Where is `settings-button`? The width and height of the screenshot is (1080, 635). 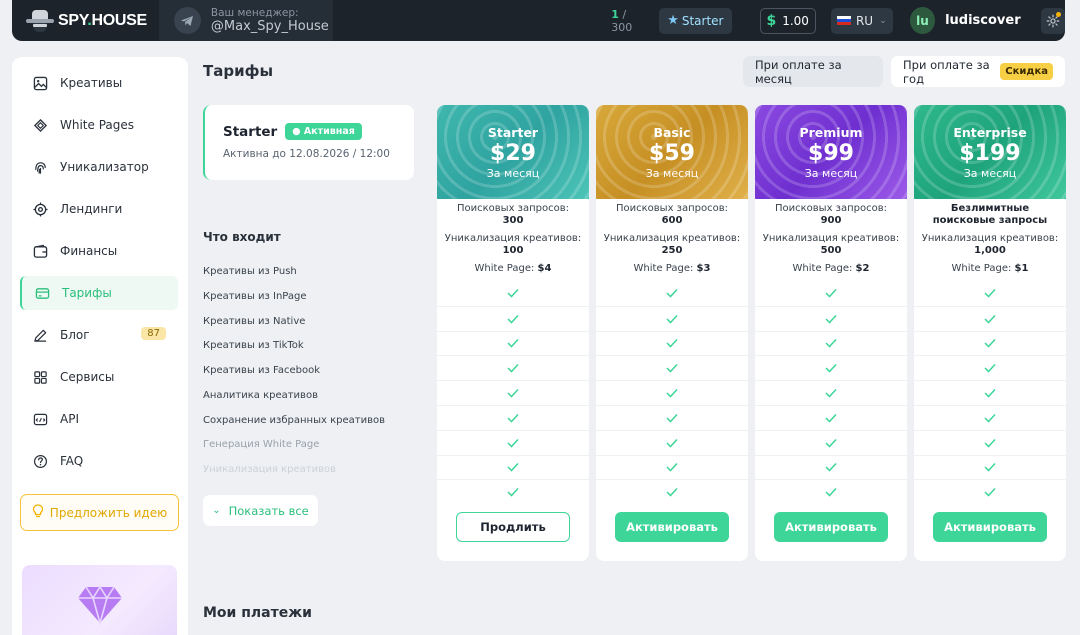
settings-button is located at coordinates (1052, 20).